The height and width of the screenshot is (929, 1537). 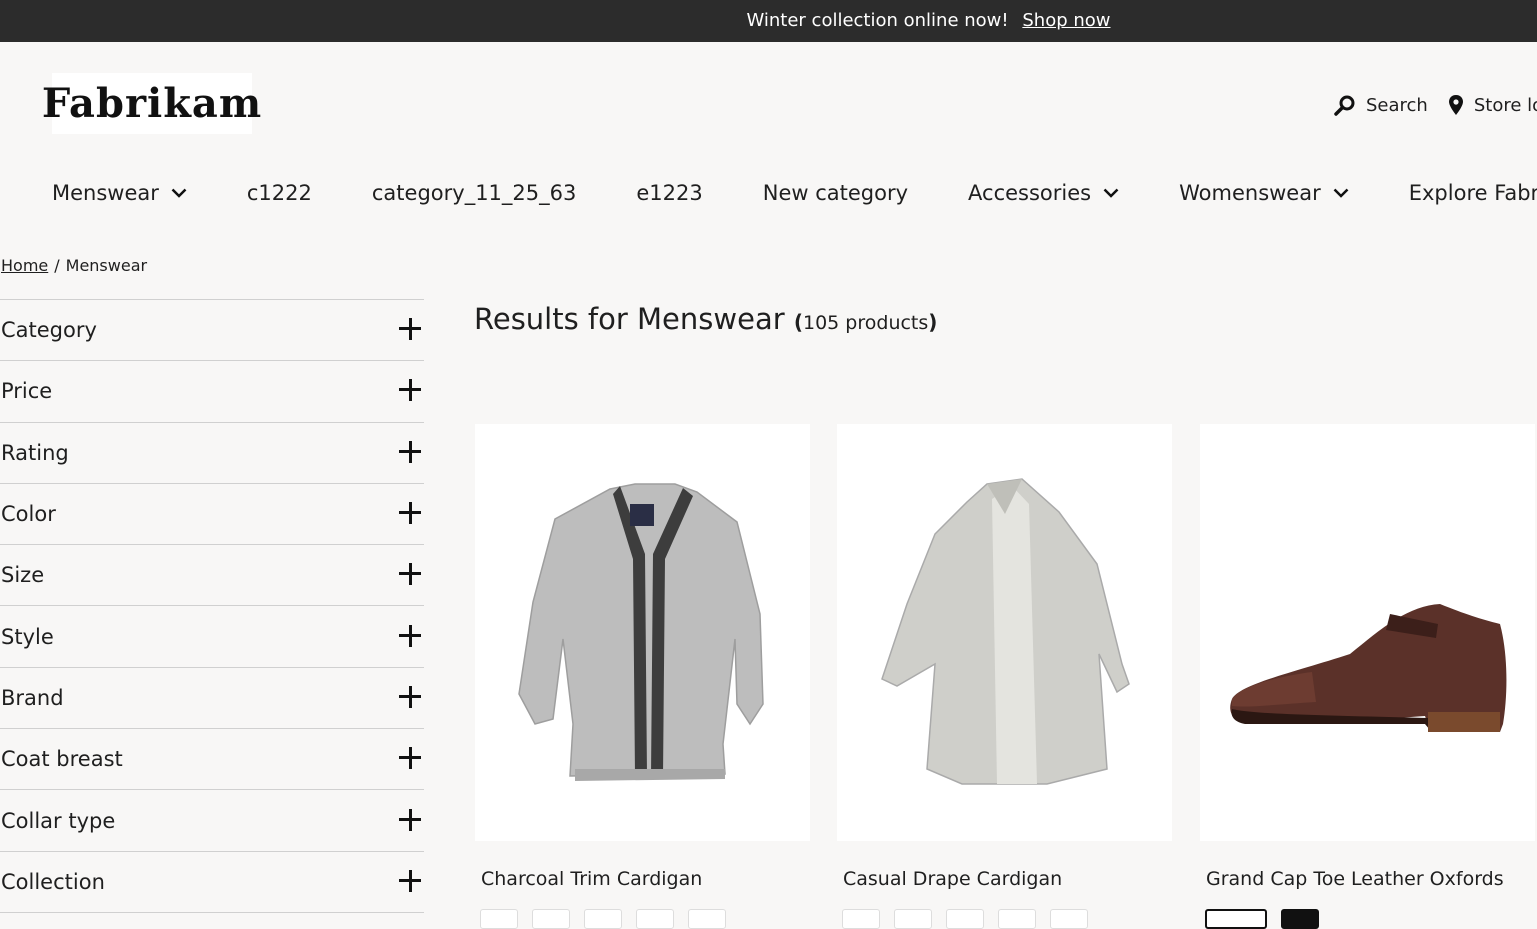 I want to click on product-name-2: Casual Drape Cardigan, so click(x=952, y=879).